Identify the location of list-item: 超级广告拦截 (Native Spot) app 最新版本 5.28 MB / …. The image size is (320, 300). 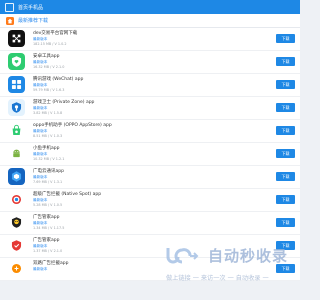
(150, 200).